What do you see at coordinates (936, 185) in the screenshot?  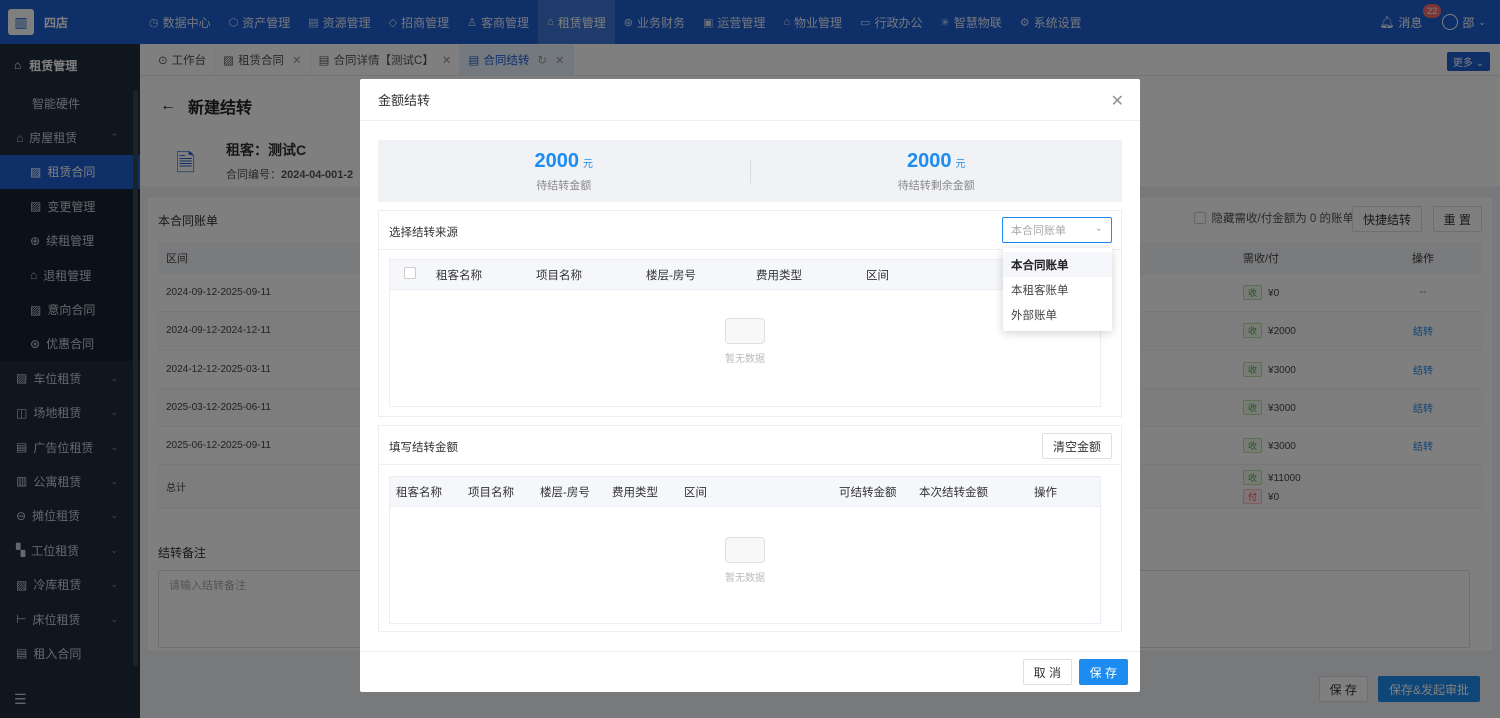 I see `remain-label: 待结转剩余金额` at bounding box center [936, 185].